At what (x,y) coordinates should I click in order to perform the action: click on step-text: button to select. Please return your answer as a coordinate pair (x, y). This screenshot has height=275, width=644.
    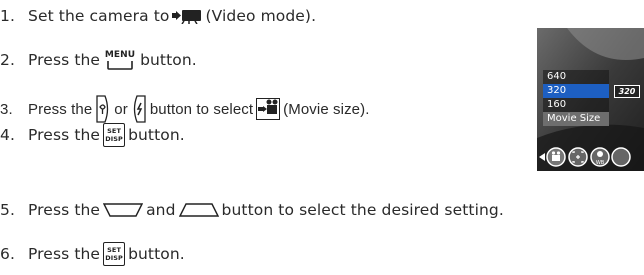
    Looking at the image, I should click on (201, 109).